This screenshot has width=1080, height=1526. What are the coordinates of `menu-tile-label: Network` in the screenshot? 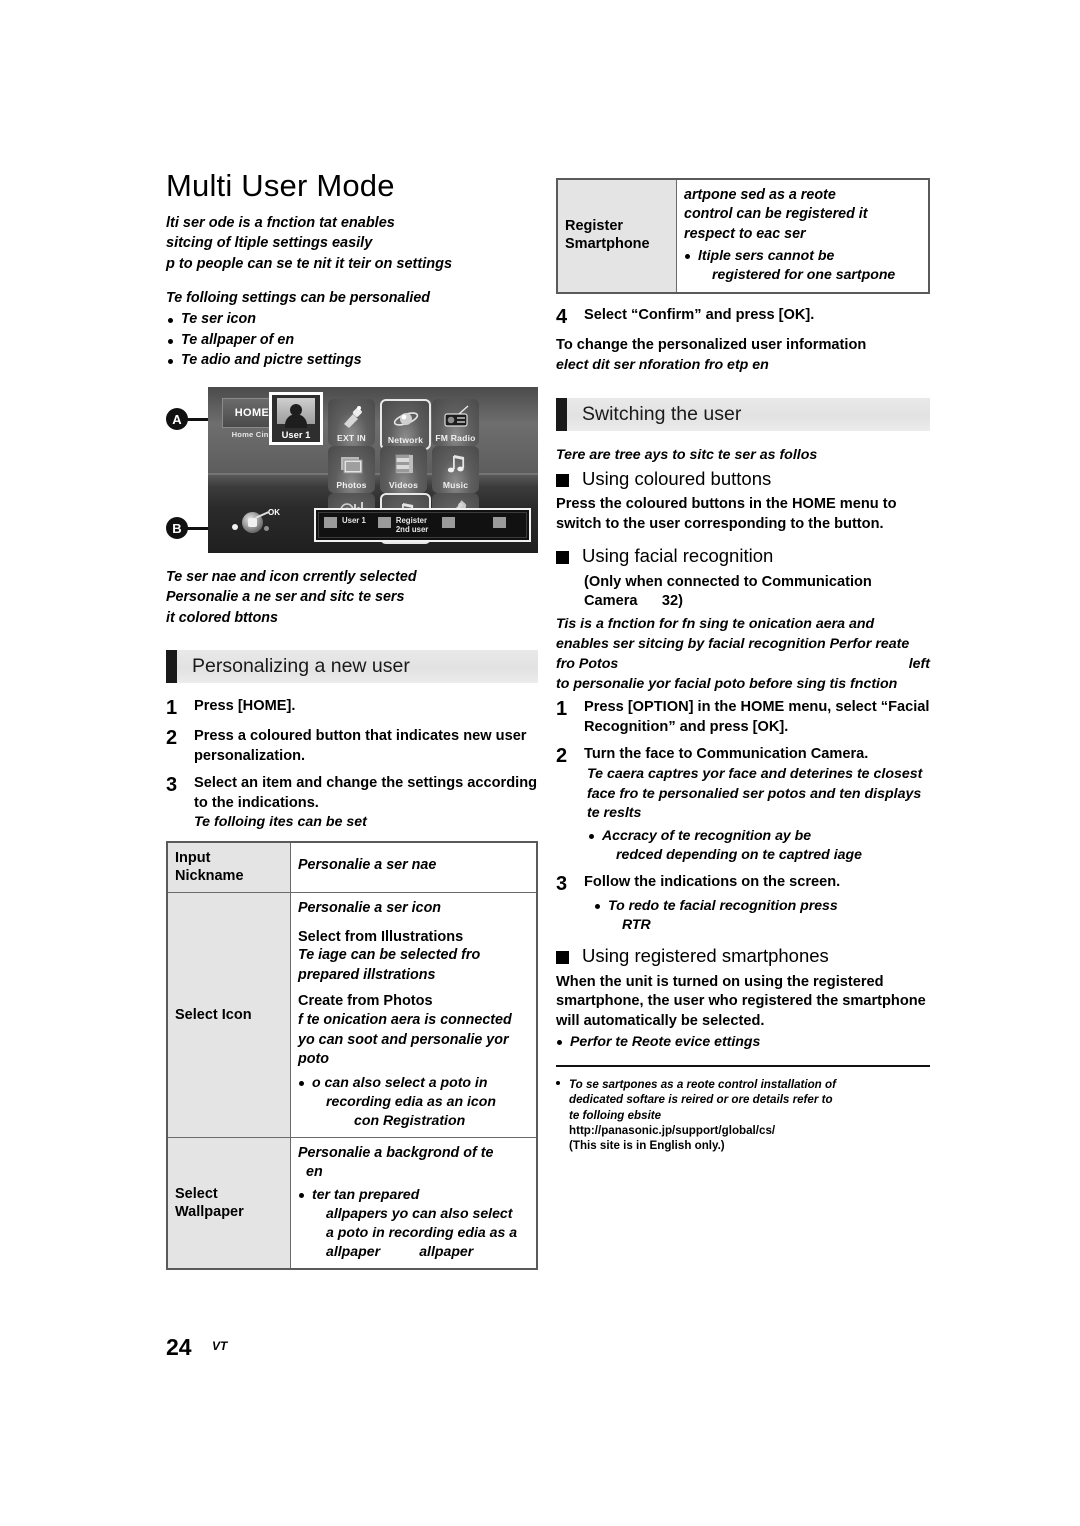 It's located at (405, 440).